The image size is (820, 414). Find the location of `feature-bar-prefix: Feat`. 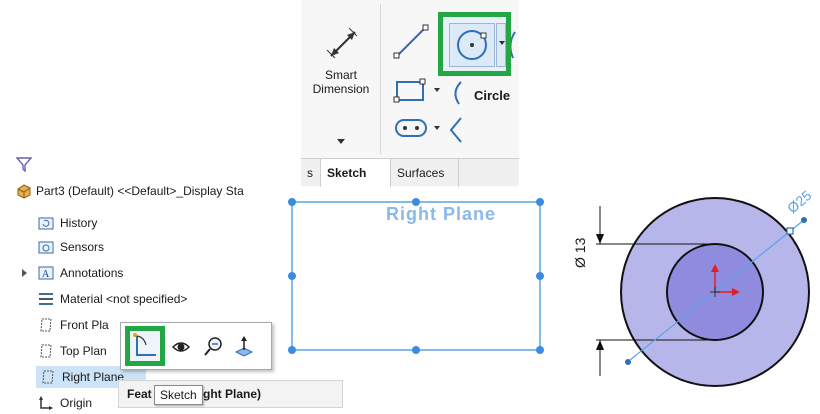

feature-bar-prefix: Feat is located at coordinates (139, 394).